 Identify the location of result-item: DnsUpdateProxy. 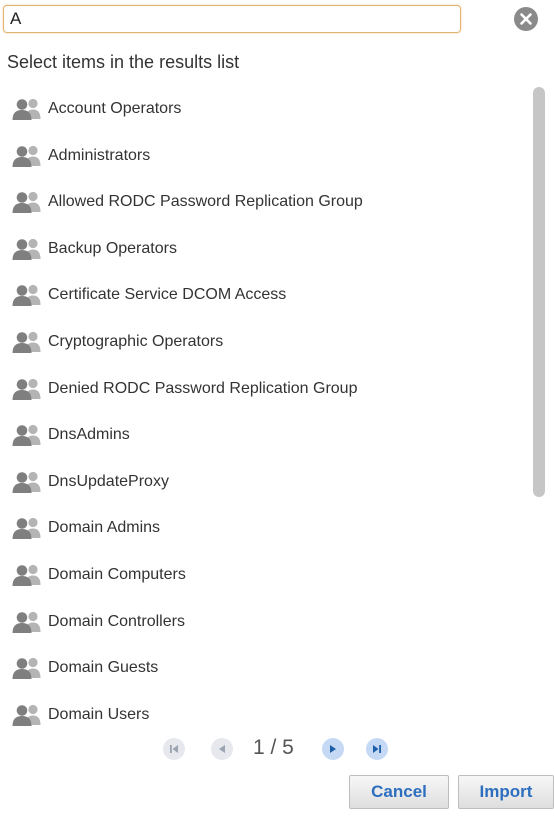
(89, 482).